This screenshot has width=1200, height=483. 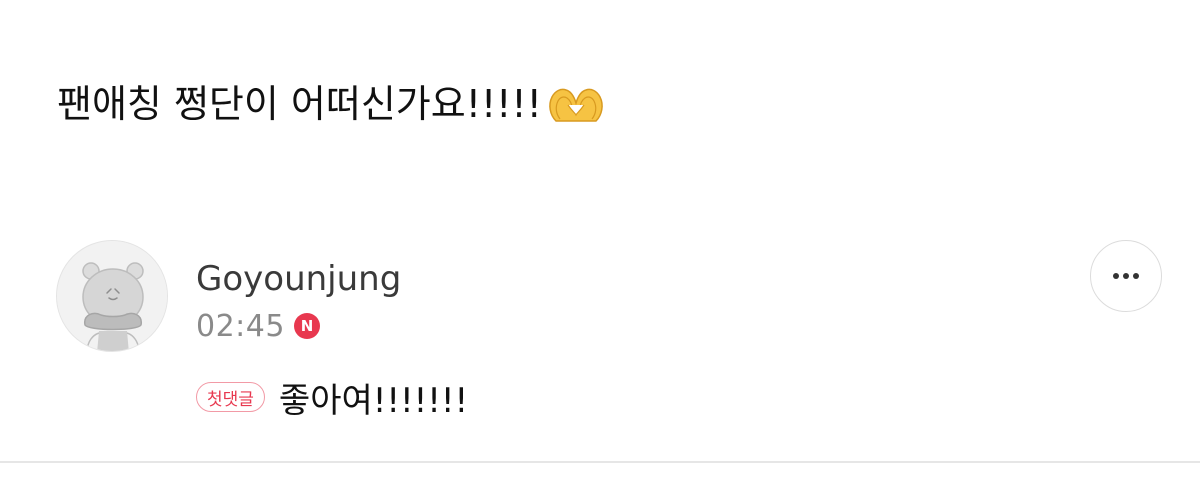 I want to click on heart-hands-icon, so click(x=576, y=104).